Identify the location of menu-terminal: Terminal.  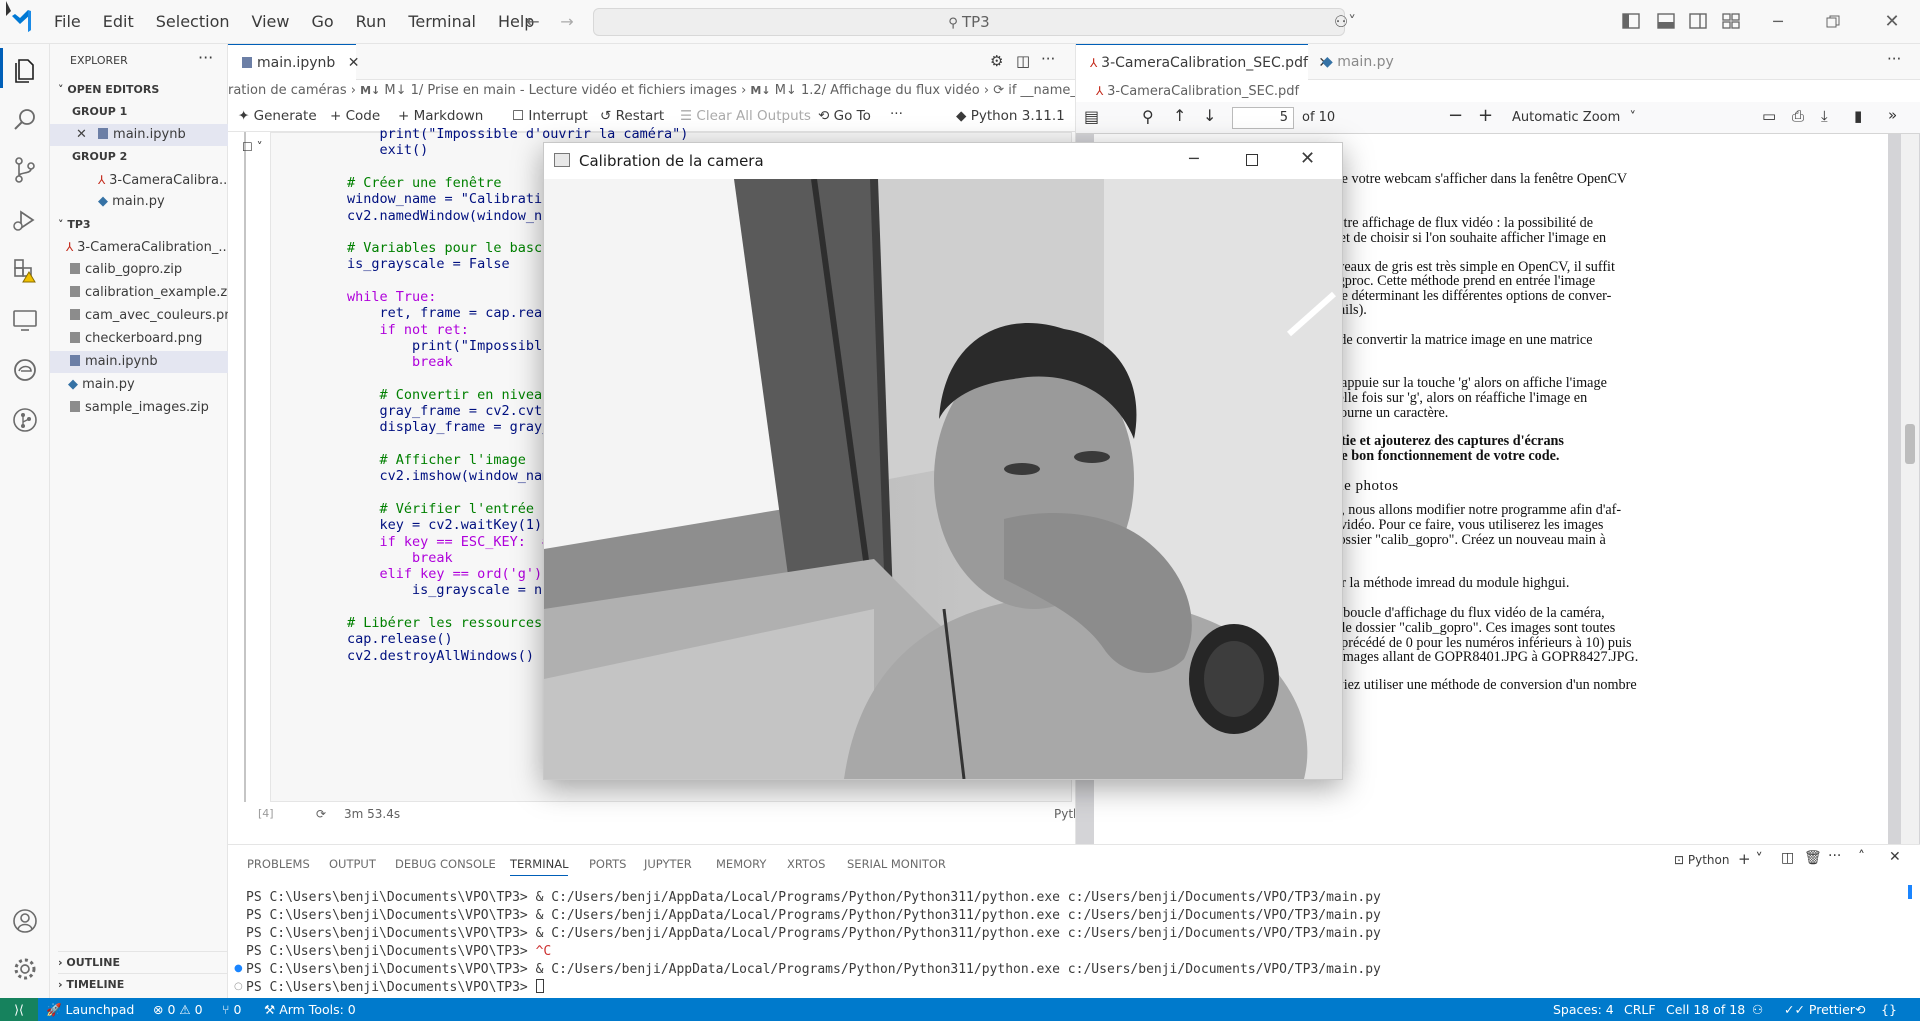
(442, 22).